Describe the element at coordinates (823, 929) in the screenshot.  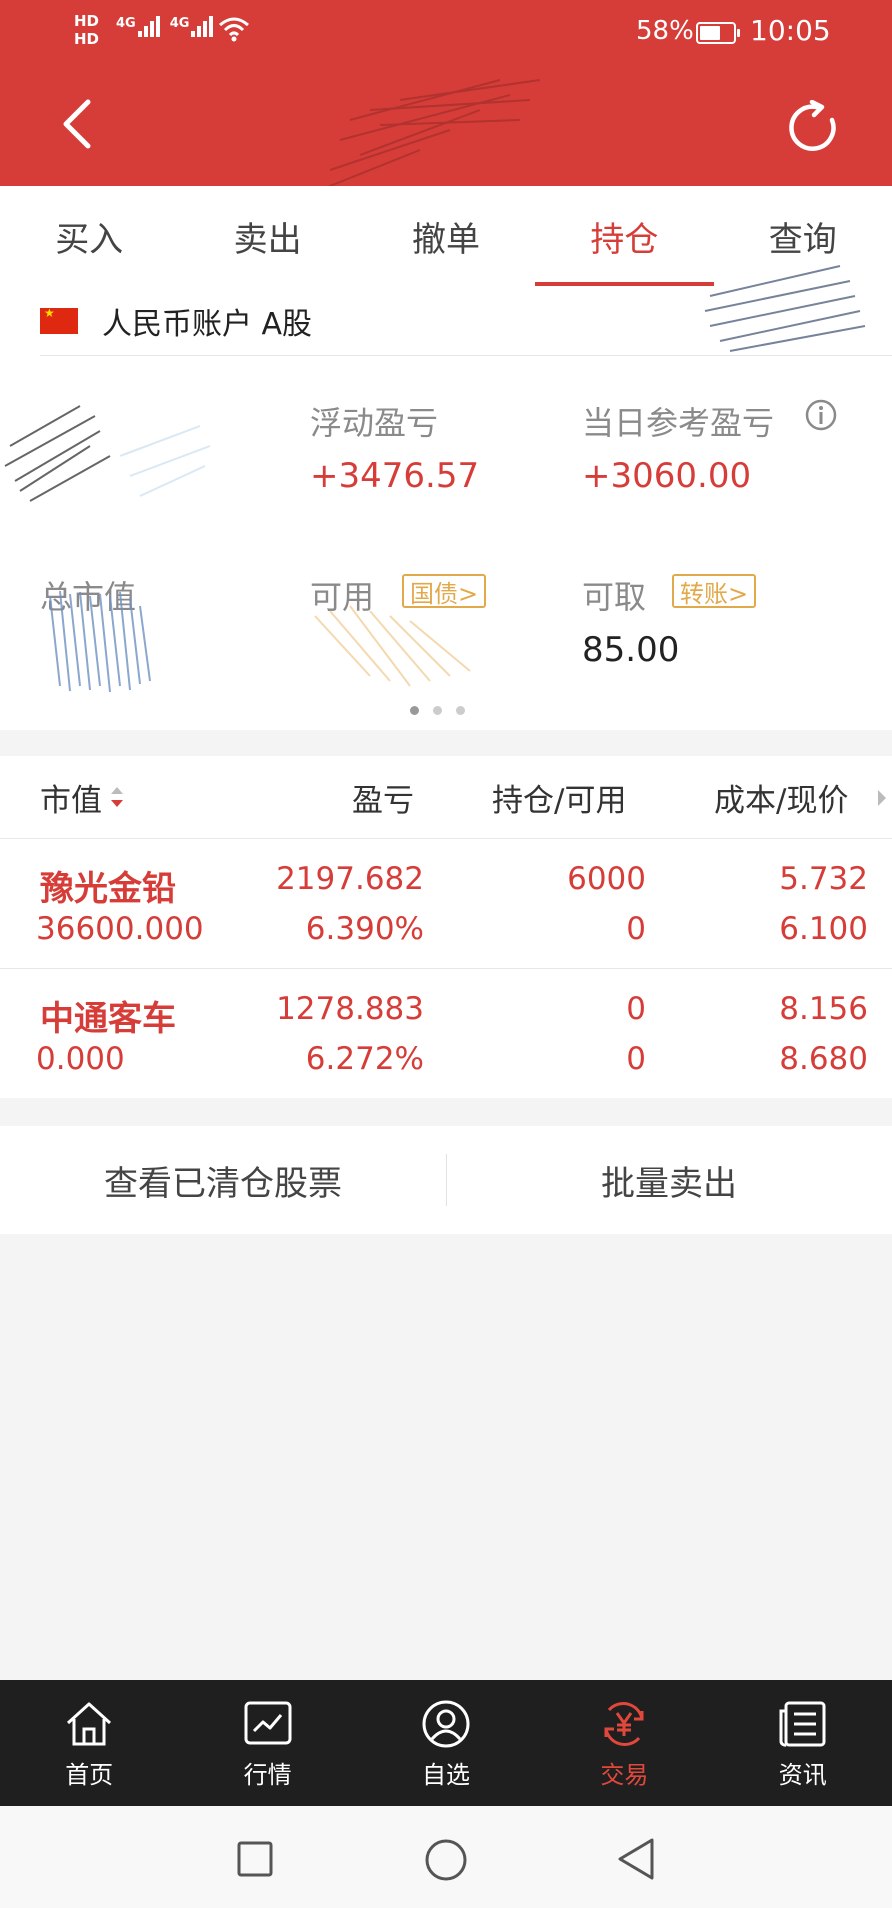
I see `current-price: 6.100` at that location.